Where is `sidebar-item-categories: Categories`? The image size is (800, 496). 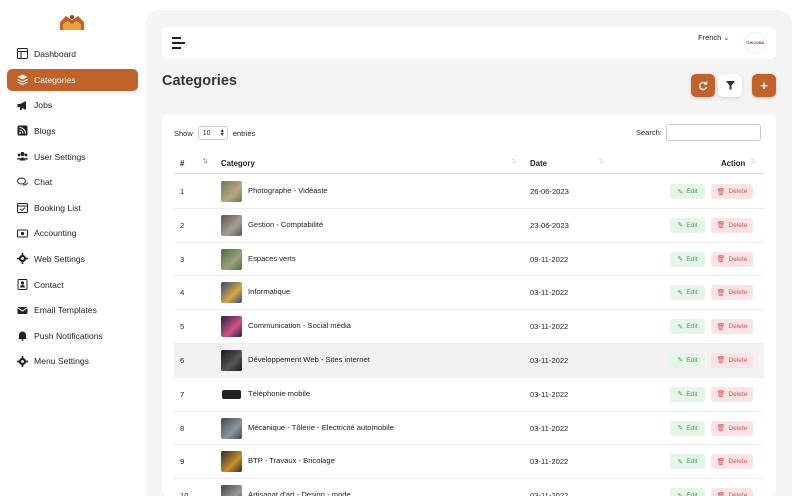
sidebar-item-categories: Categories is located at coordinates (72, 80).